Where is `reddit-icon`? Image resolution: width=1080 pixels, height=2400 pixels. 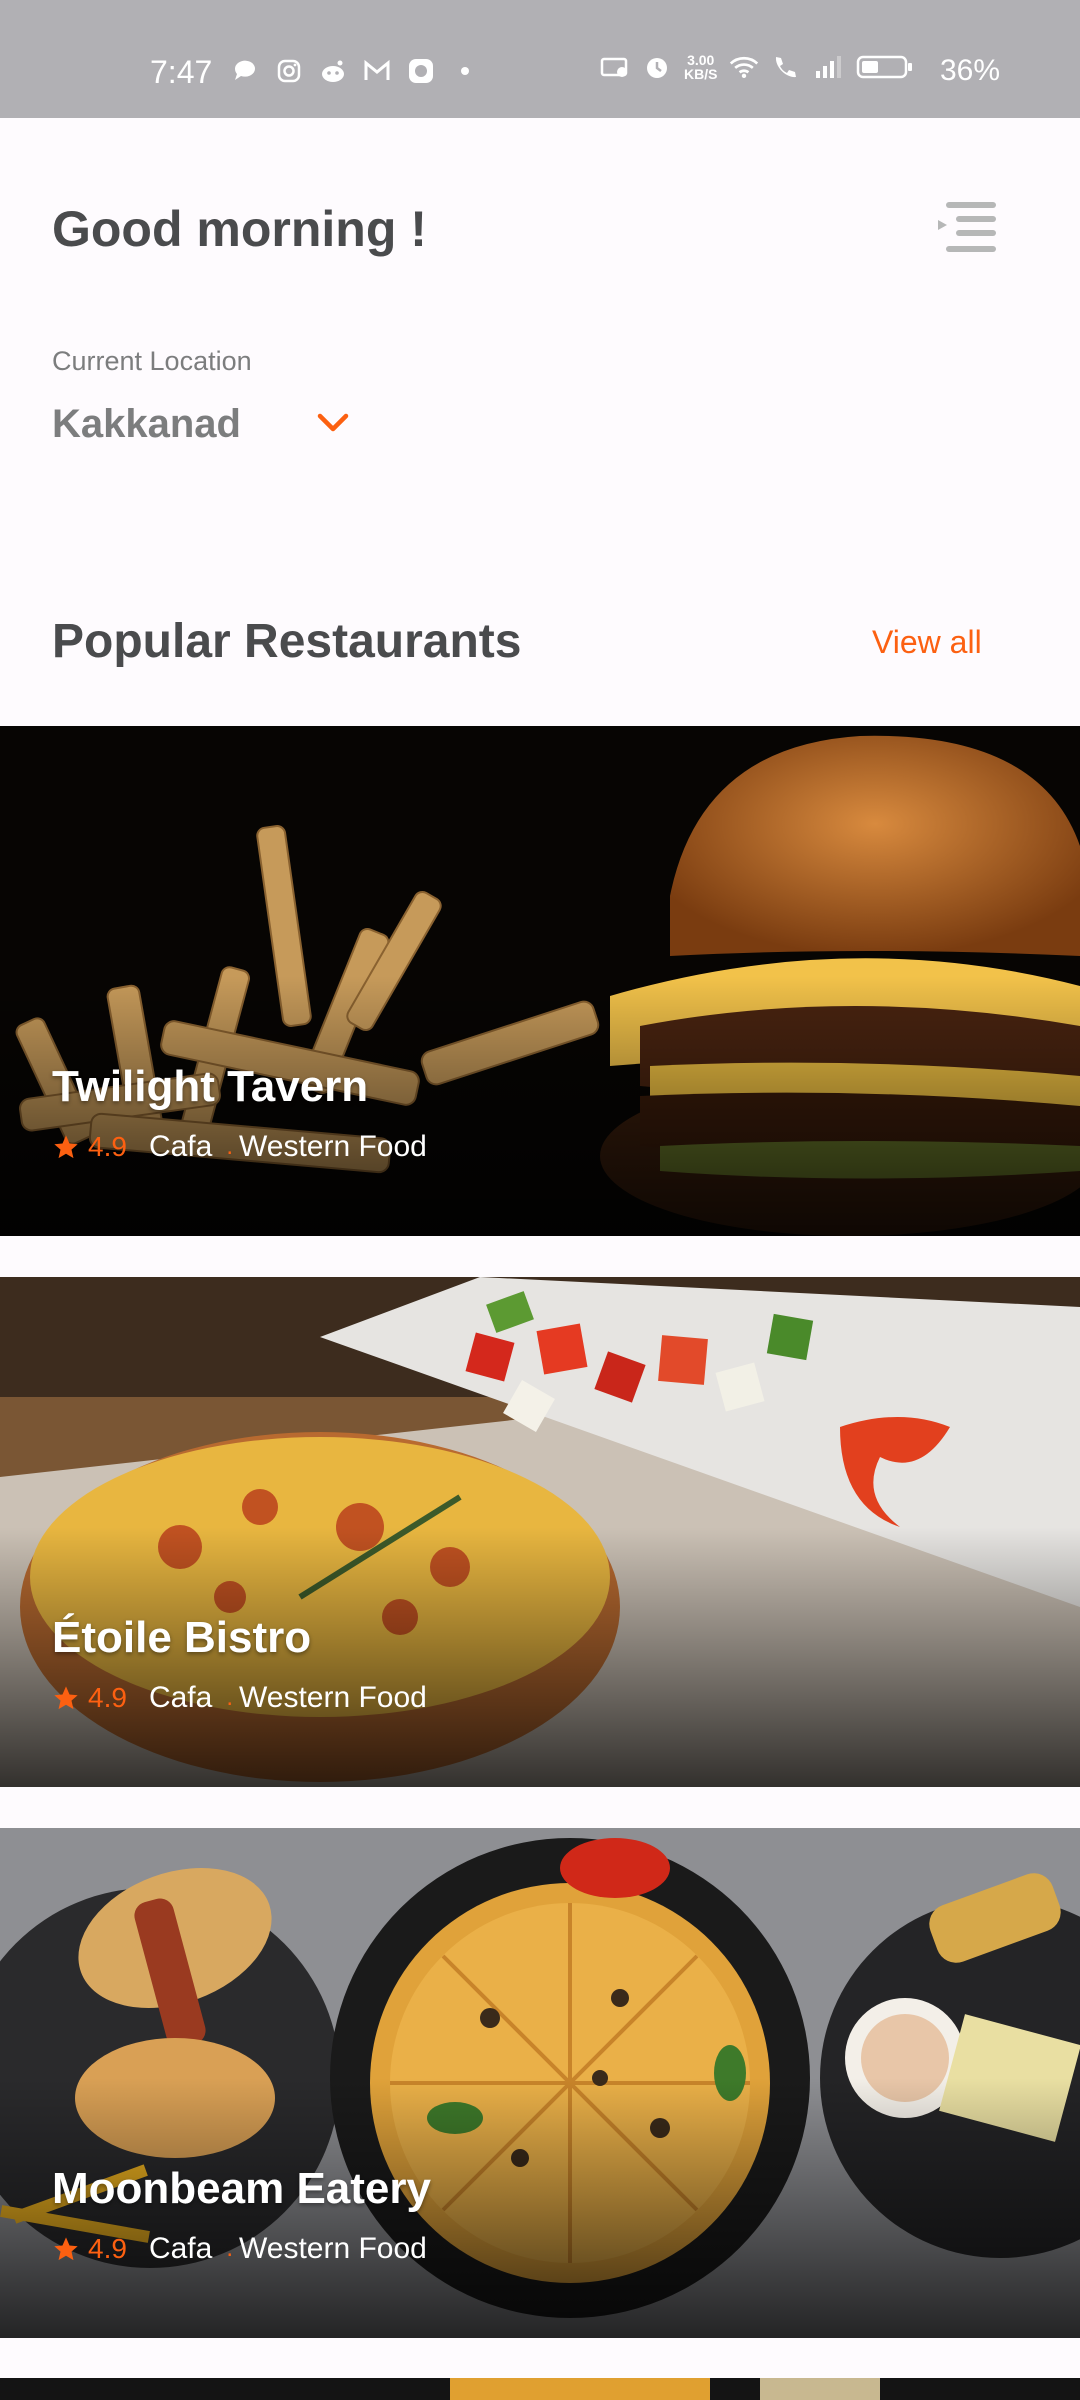
reddit-icon is located at coordinates (333, 71).